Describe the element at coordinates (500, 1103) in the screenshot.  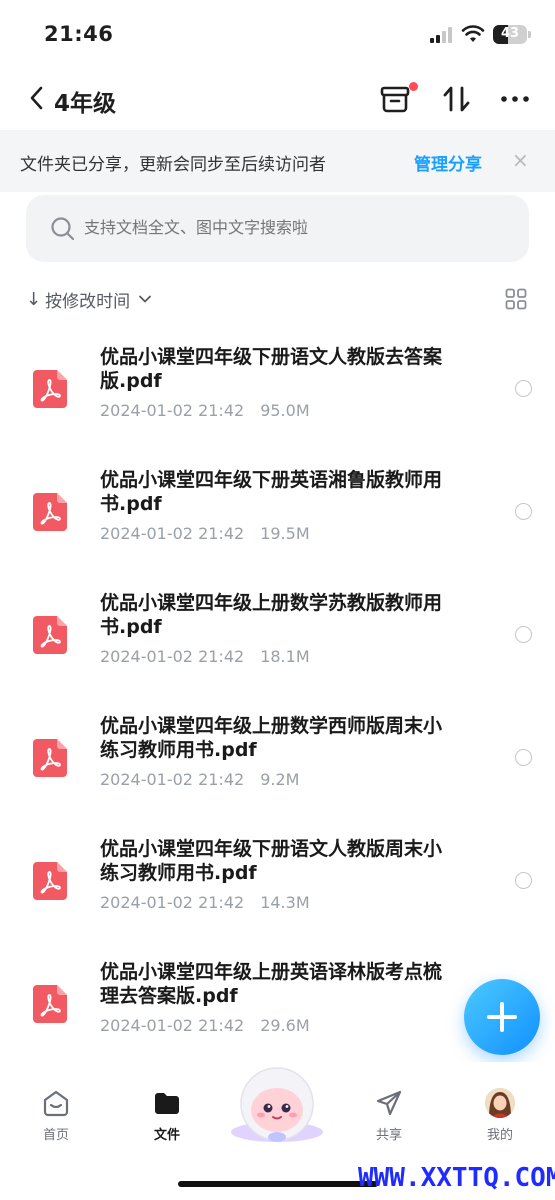
I see `avatar` at that location.